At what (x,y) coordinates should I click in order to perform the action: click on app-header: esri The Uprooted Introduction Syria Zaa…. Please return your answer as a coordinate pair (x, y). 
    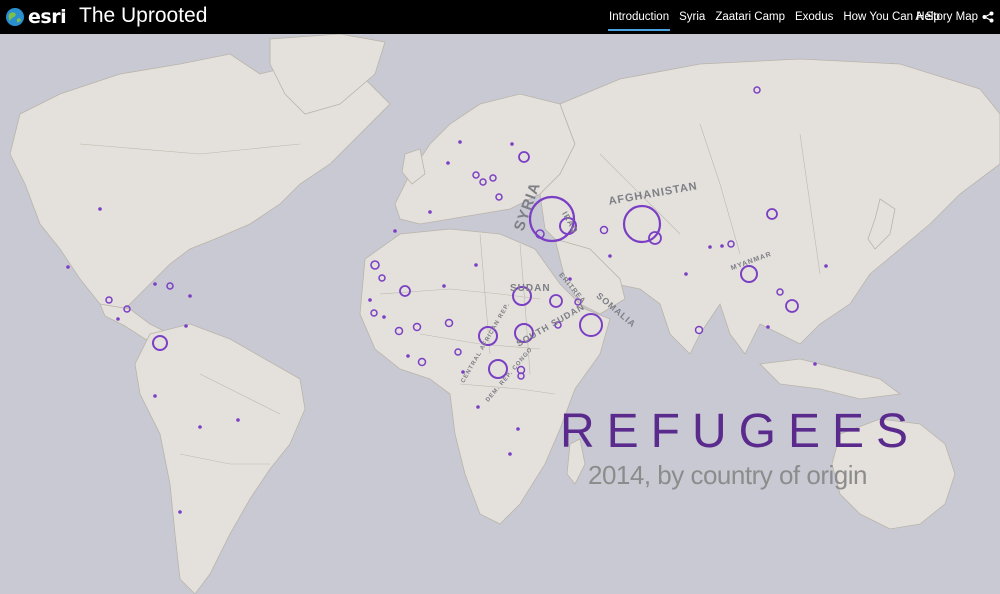
    Looking at the image, I should click on (500, 17).